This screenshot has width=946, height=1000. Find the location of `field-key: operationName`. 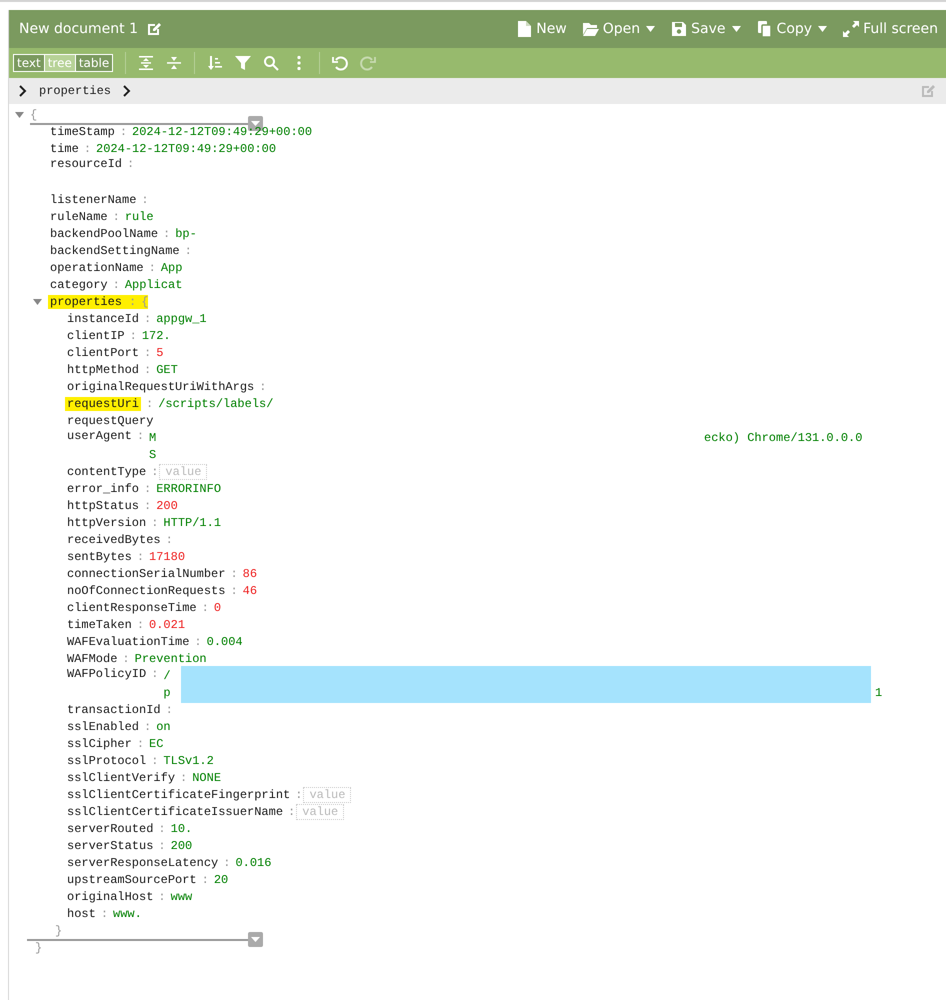

field-key: operationName is located at coordinates (97, 267).